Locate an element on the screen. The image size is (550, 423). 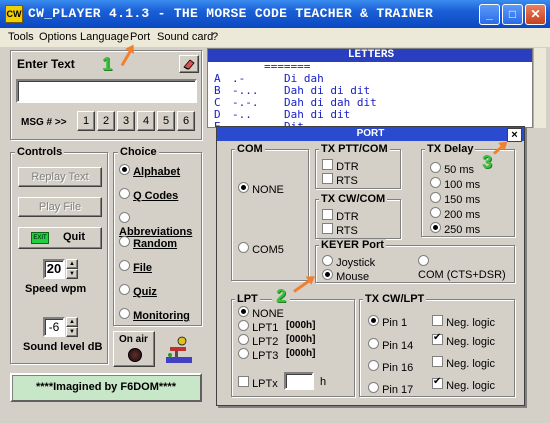
menu-options: Options is located at coordinates (58, 37).